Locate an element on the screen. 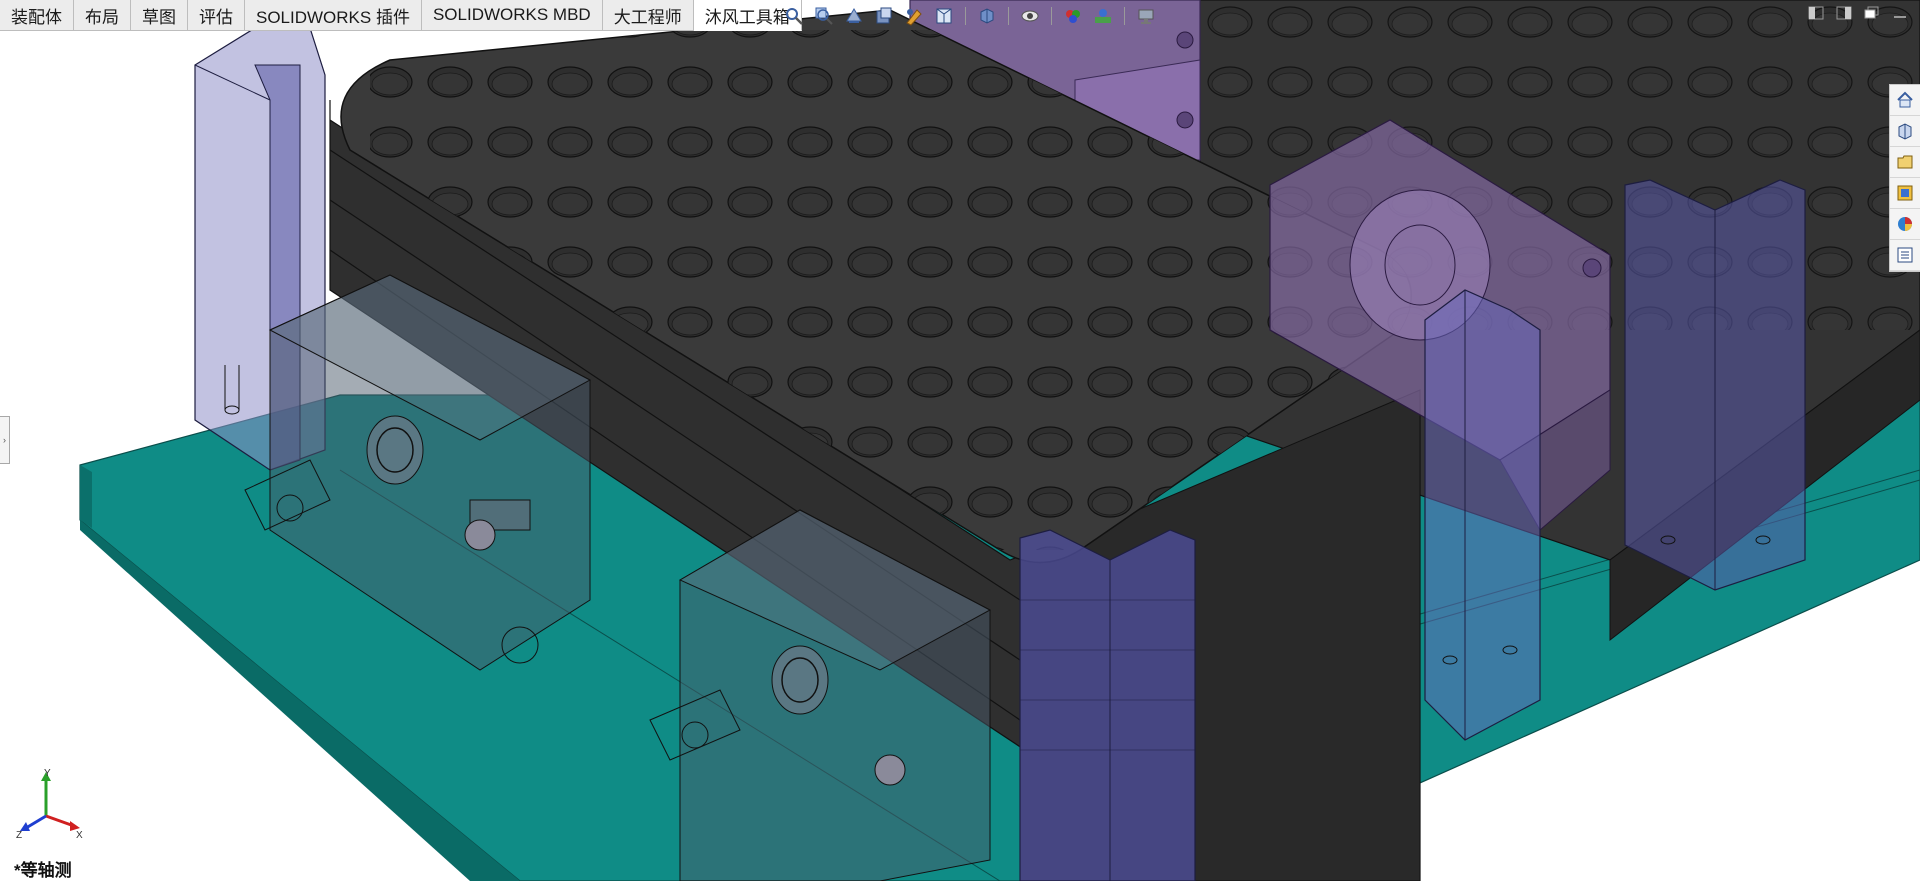 This screenshot has width=1920, height=881. feature-manager-collapse-handle: › is located at coordinates (5, 440).